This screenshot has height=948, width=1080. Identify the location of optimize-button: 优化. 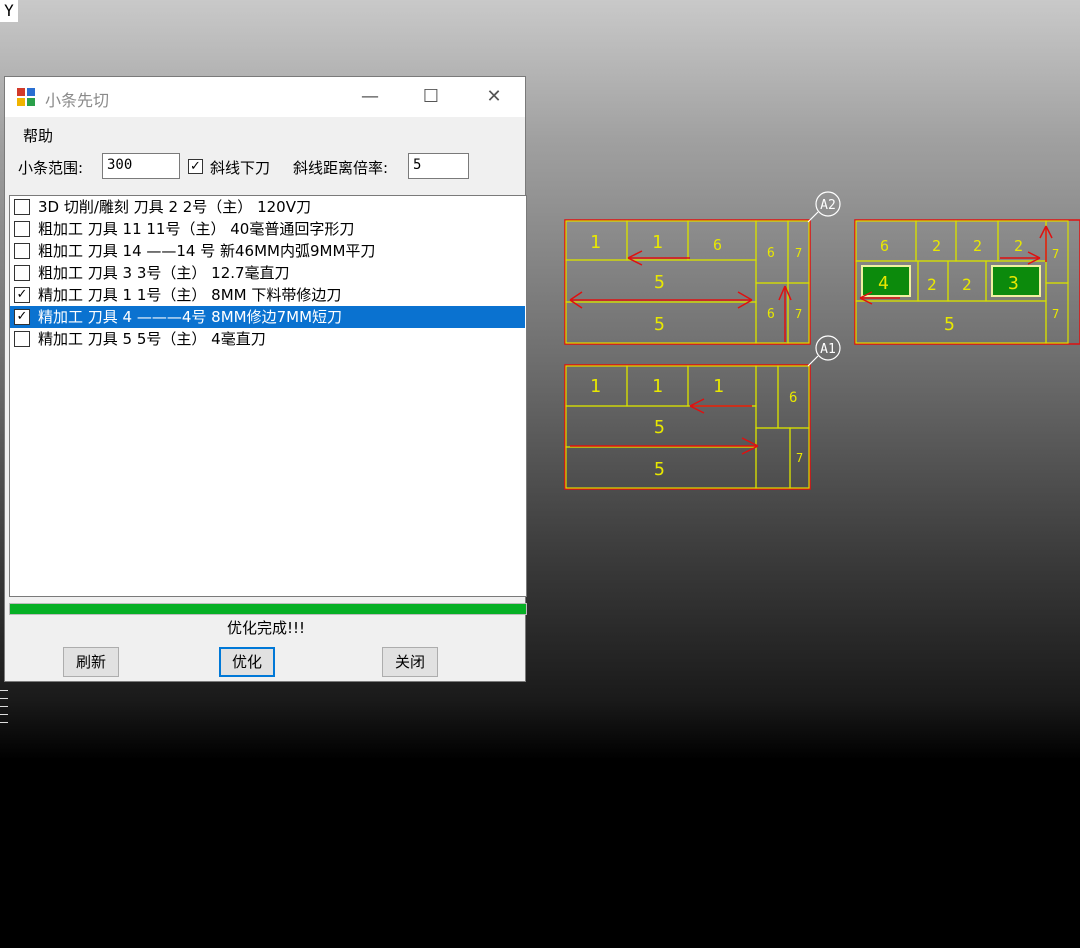
(247, 662).